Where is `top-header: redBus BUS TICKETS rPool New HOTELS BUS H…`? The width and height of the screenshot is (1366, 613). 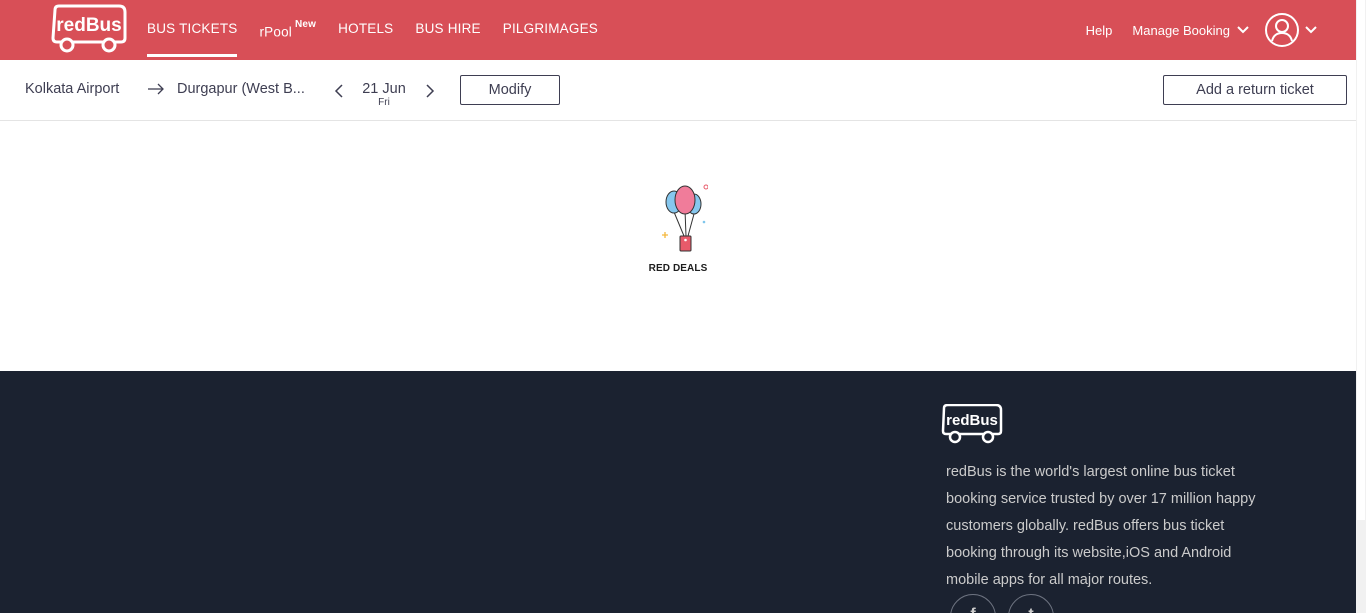 top-header: redBus BUS TICKETS rPool New HOTELS BUS H… is located at coordinates (678, 30).